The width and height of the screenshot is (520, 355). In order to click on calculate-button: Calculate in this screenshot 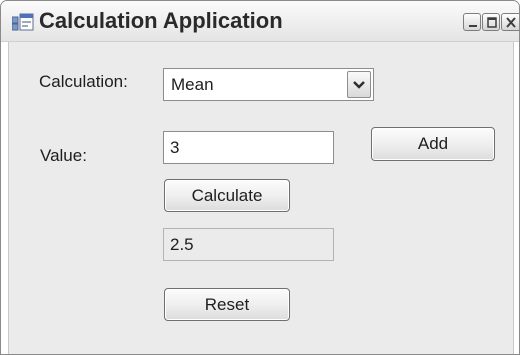, I will do `click(227, 195)`.